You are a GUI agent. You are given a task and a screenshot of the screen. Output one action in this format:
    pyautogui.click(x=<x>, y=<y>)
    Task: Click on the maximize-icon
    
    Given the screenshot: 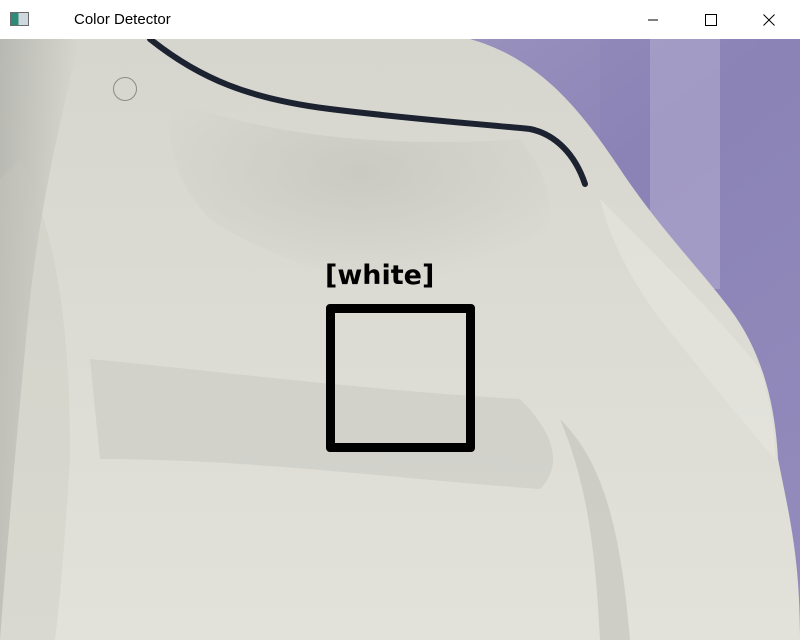 What is the action you would take?
    pyautogui.click(x=711, y=19)
    